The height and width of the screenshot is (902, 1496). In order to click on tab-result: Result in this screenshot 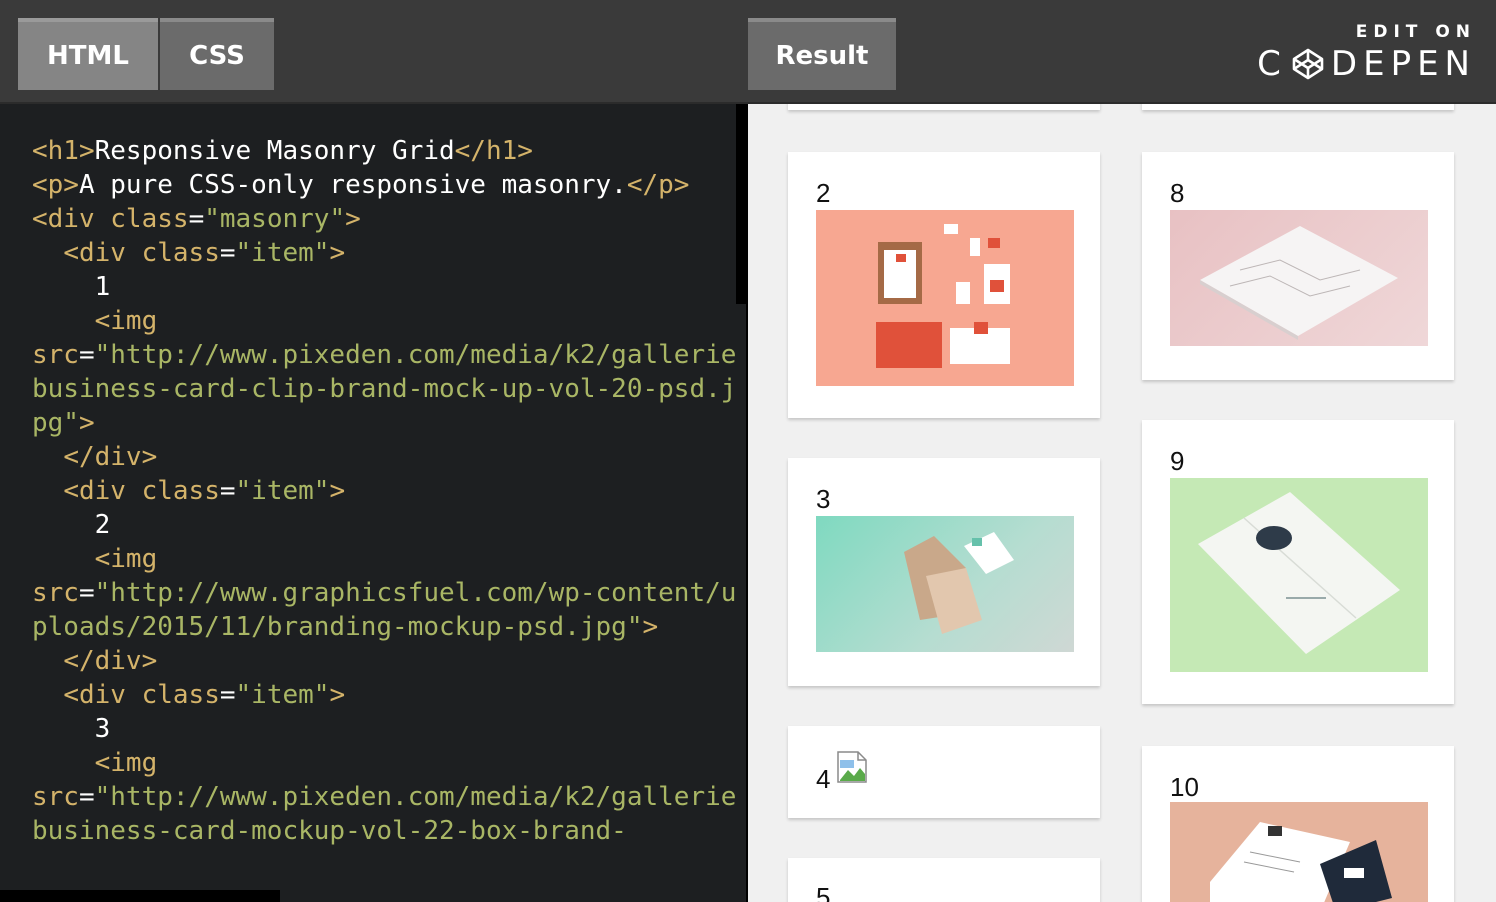, I will do `click(822, 54)`.